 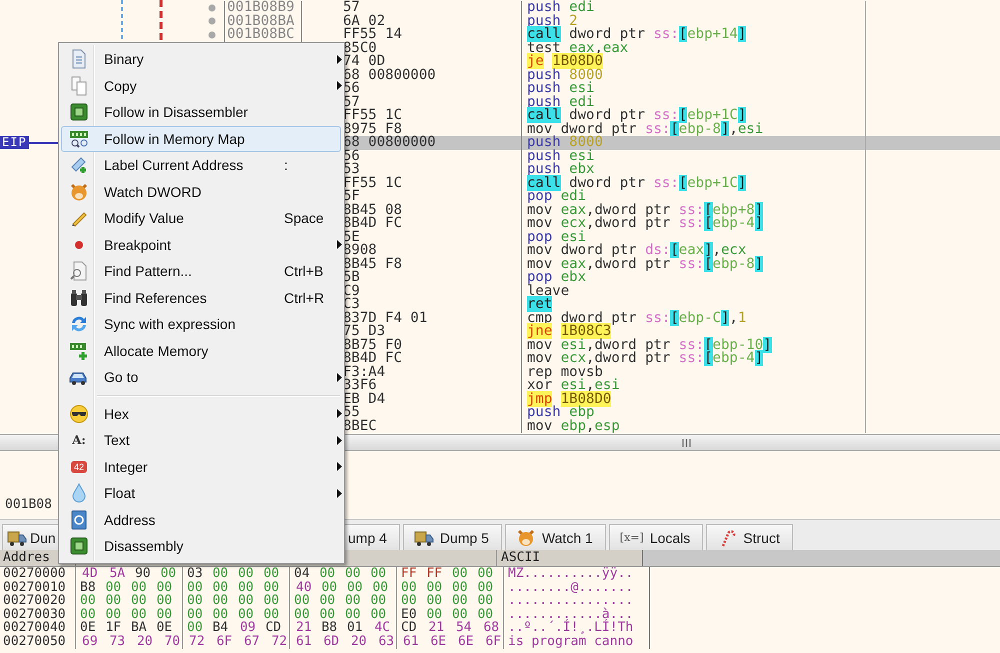 What do you see at coordinates (556, 277) in the screenshot?
I see `instruction-text: pop ebx` at bounding box center [556, 277].